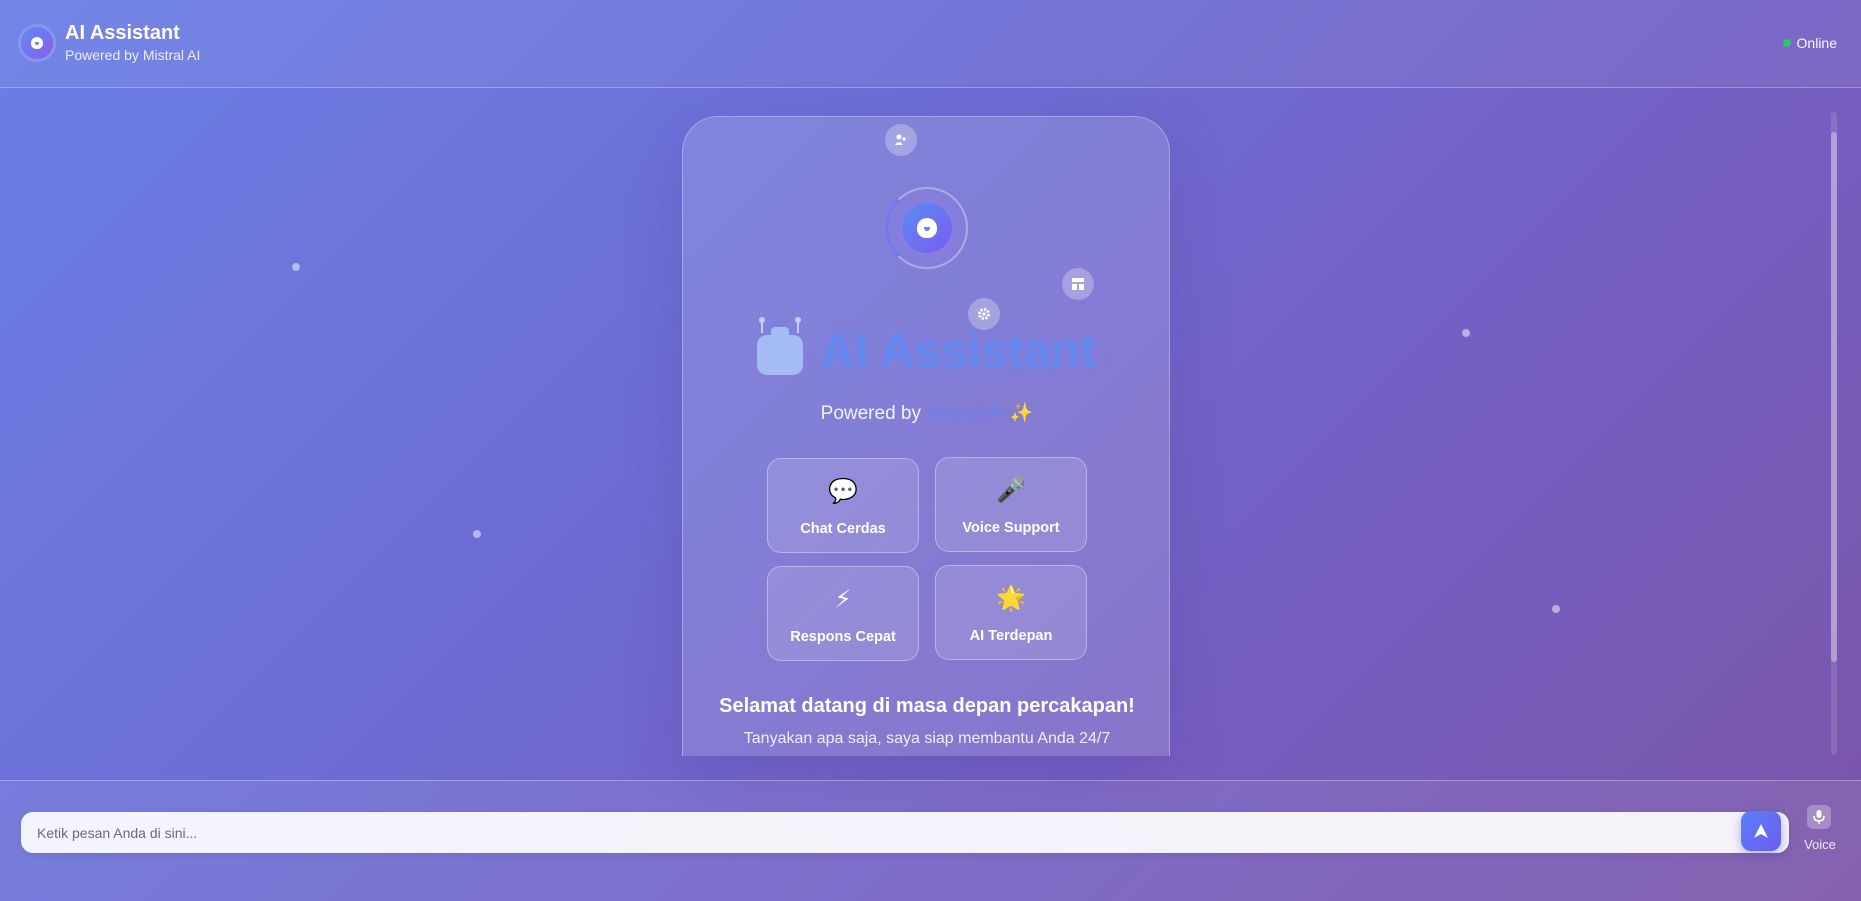  I want to click on feature-ai-terdepan: 🌟 AI Terdepan, so click(1011, 612).